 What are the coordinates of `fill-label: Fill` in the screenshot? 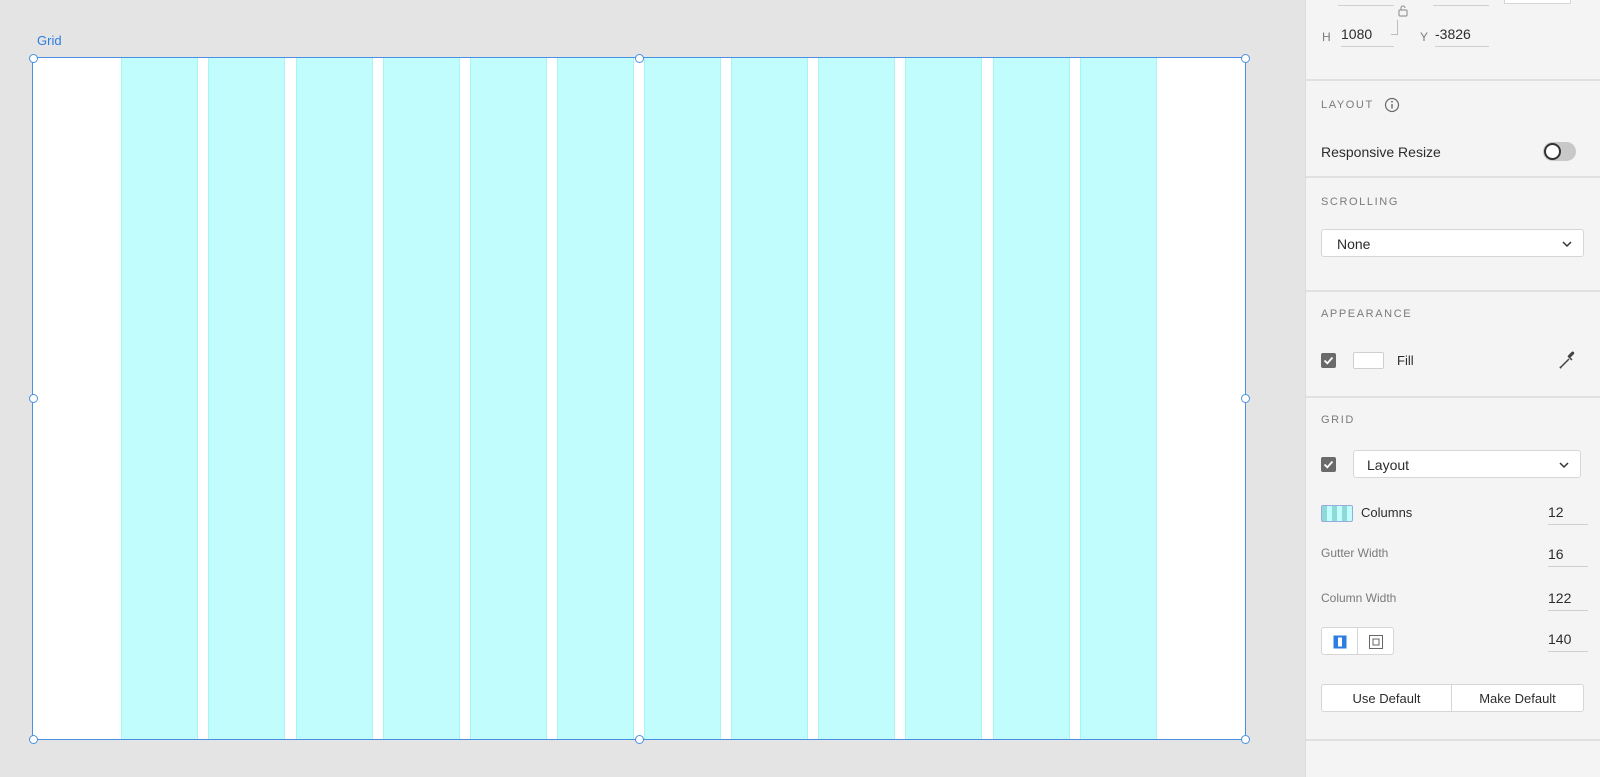 It's located at (1405, 360).